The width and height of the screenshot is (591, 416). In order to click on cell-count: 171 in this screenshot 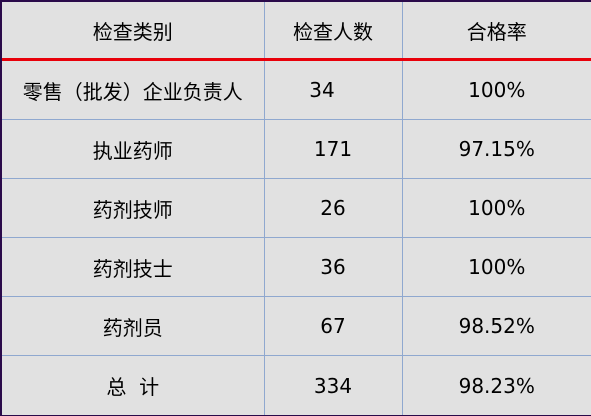, I will do `click(333, 149)`.